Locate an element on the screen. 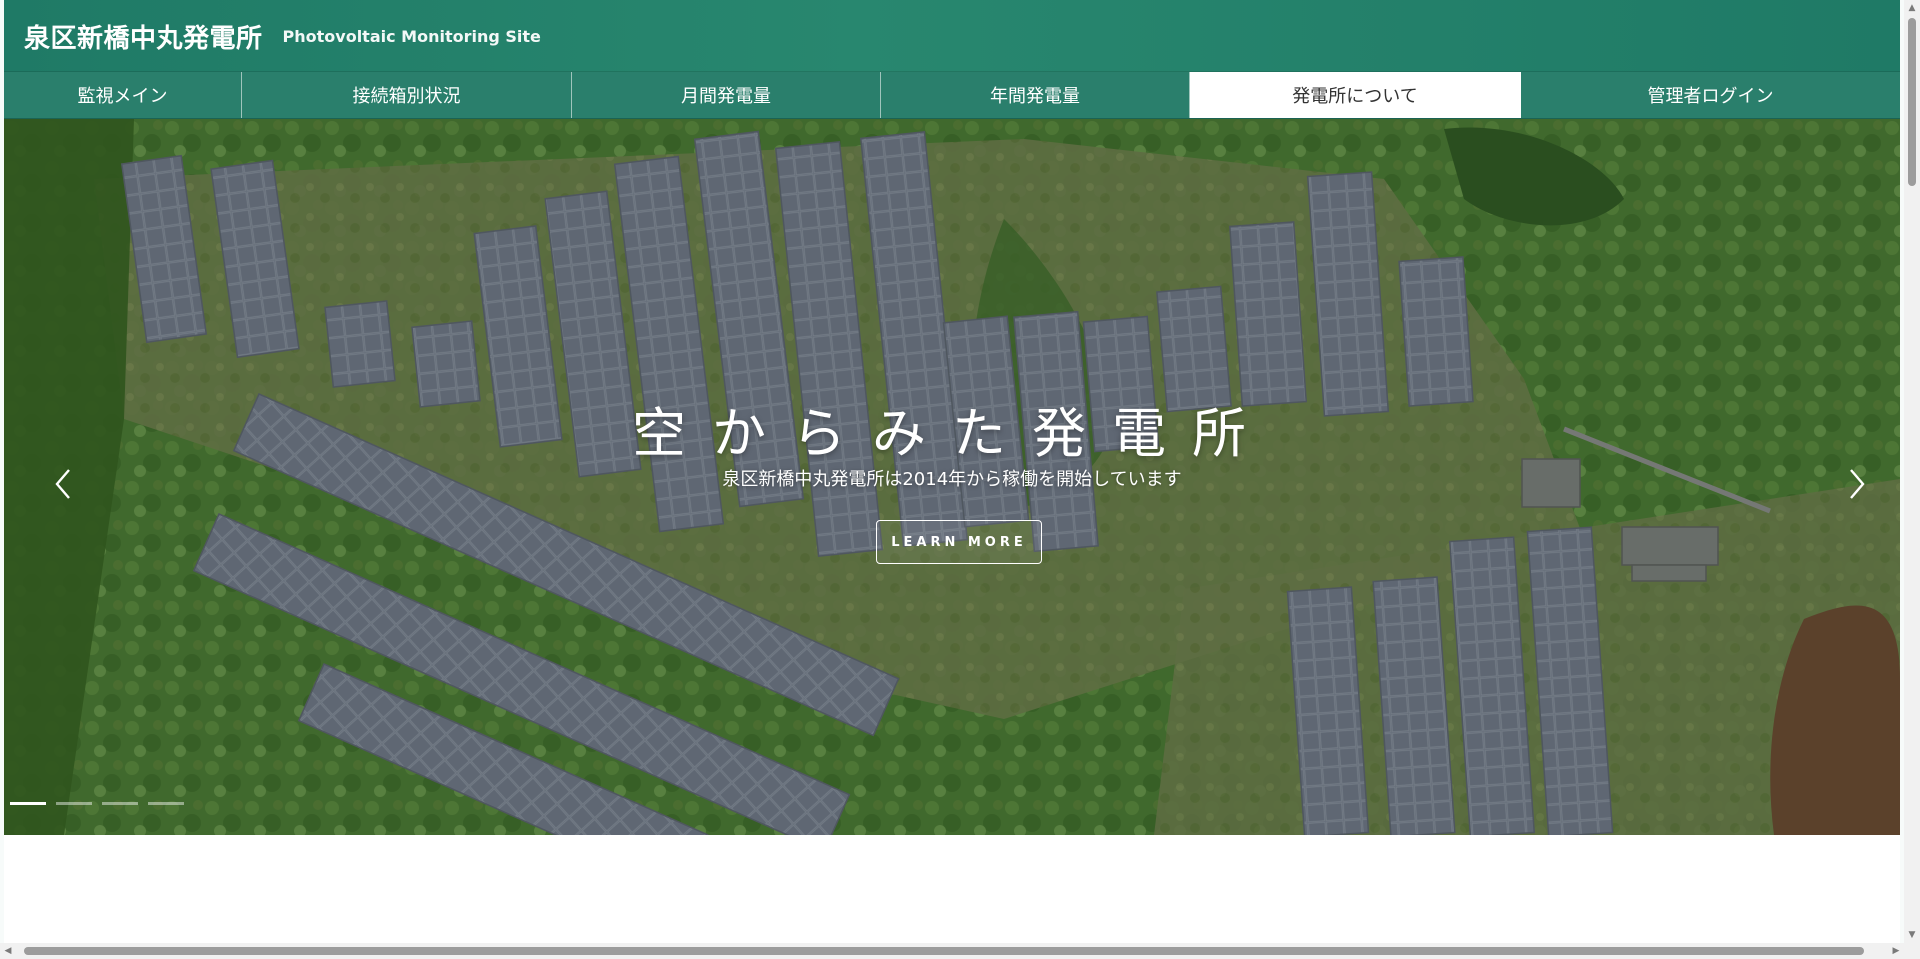  nav-item-junction-box-status: 接続箱別状況 is located at coordinates (407, 95).